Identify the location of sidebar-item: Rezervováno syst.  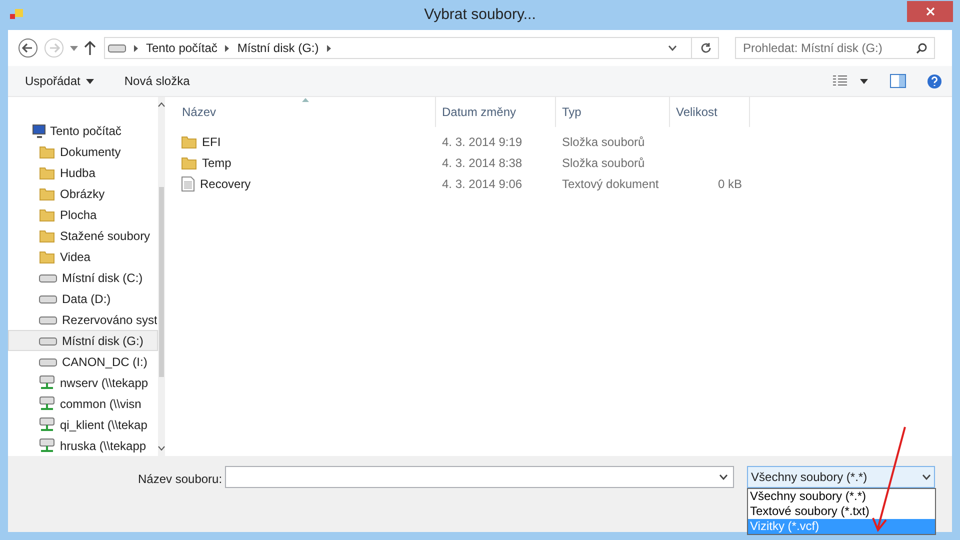
(83, 319).